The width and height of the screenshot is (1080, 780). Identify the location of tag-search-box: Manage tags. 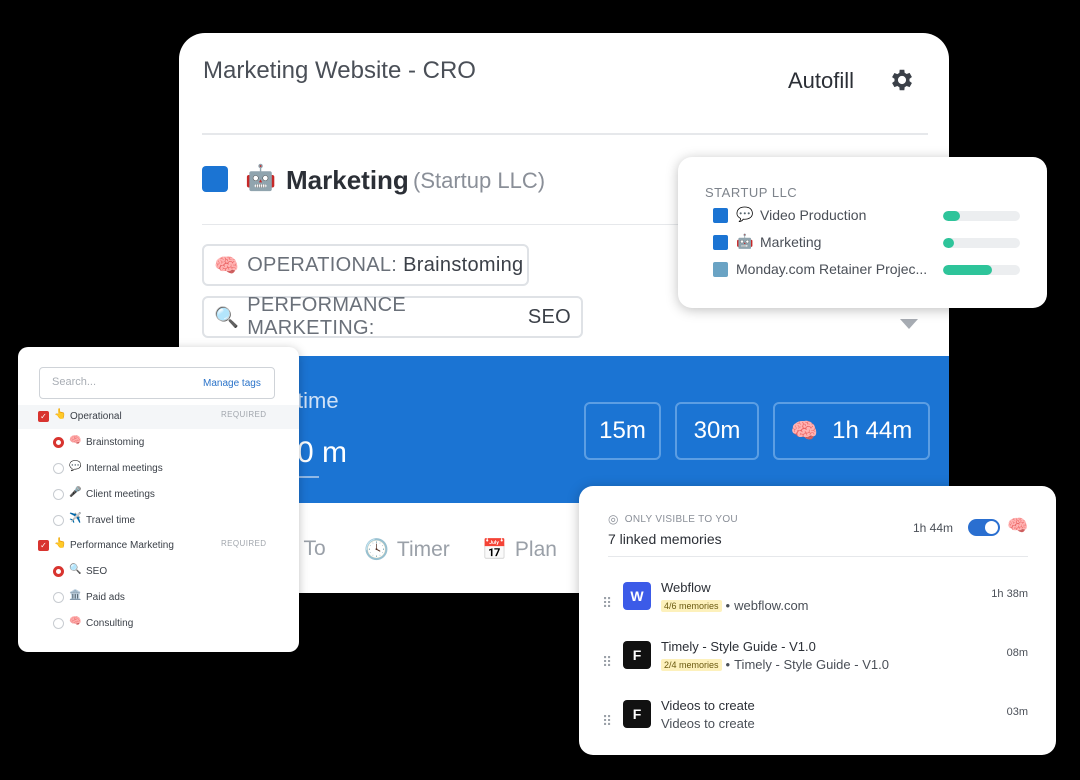
(157, 383).